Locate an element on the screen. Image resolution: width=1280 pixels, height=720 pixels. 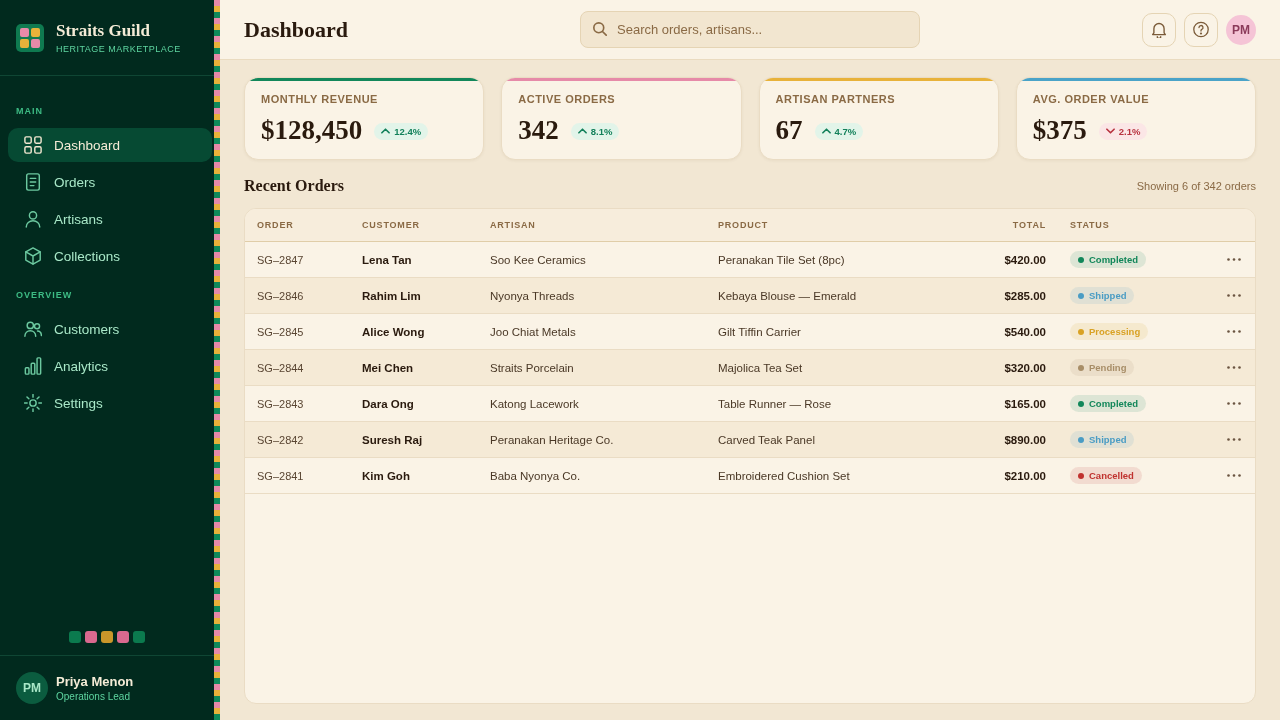
table-cell-text: Baba Nyonya Co. is located at coordinates (536, 475).